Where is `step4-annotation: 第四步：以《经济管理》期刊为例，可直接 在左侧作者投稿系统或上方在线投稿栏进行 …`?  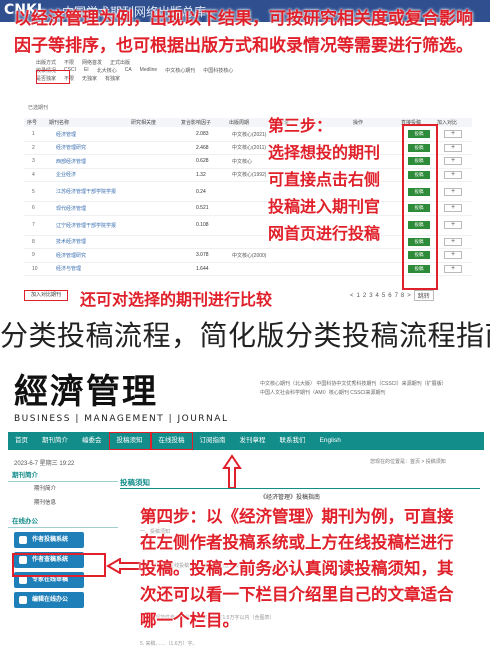 step4-annotation: 第四步：以《经济管理》期刊为例，可直接 在左侧作者投稿系统或上方在线投稿栏进行 … is located at coordinates (310, 569).